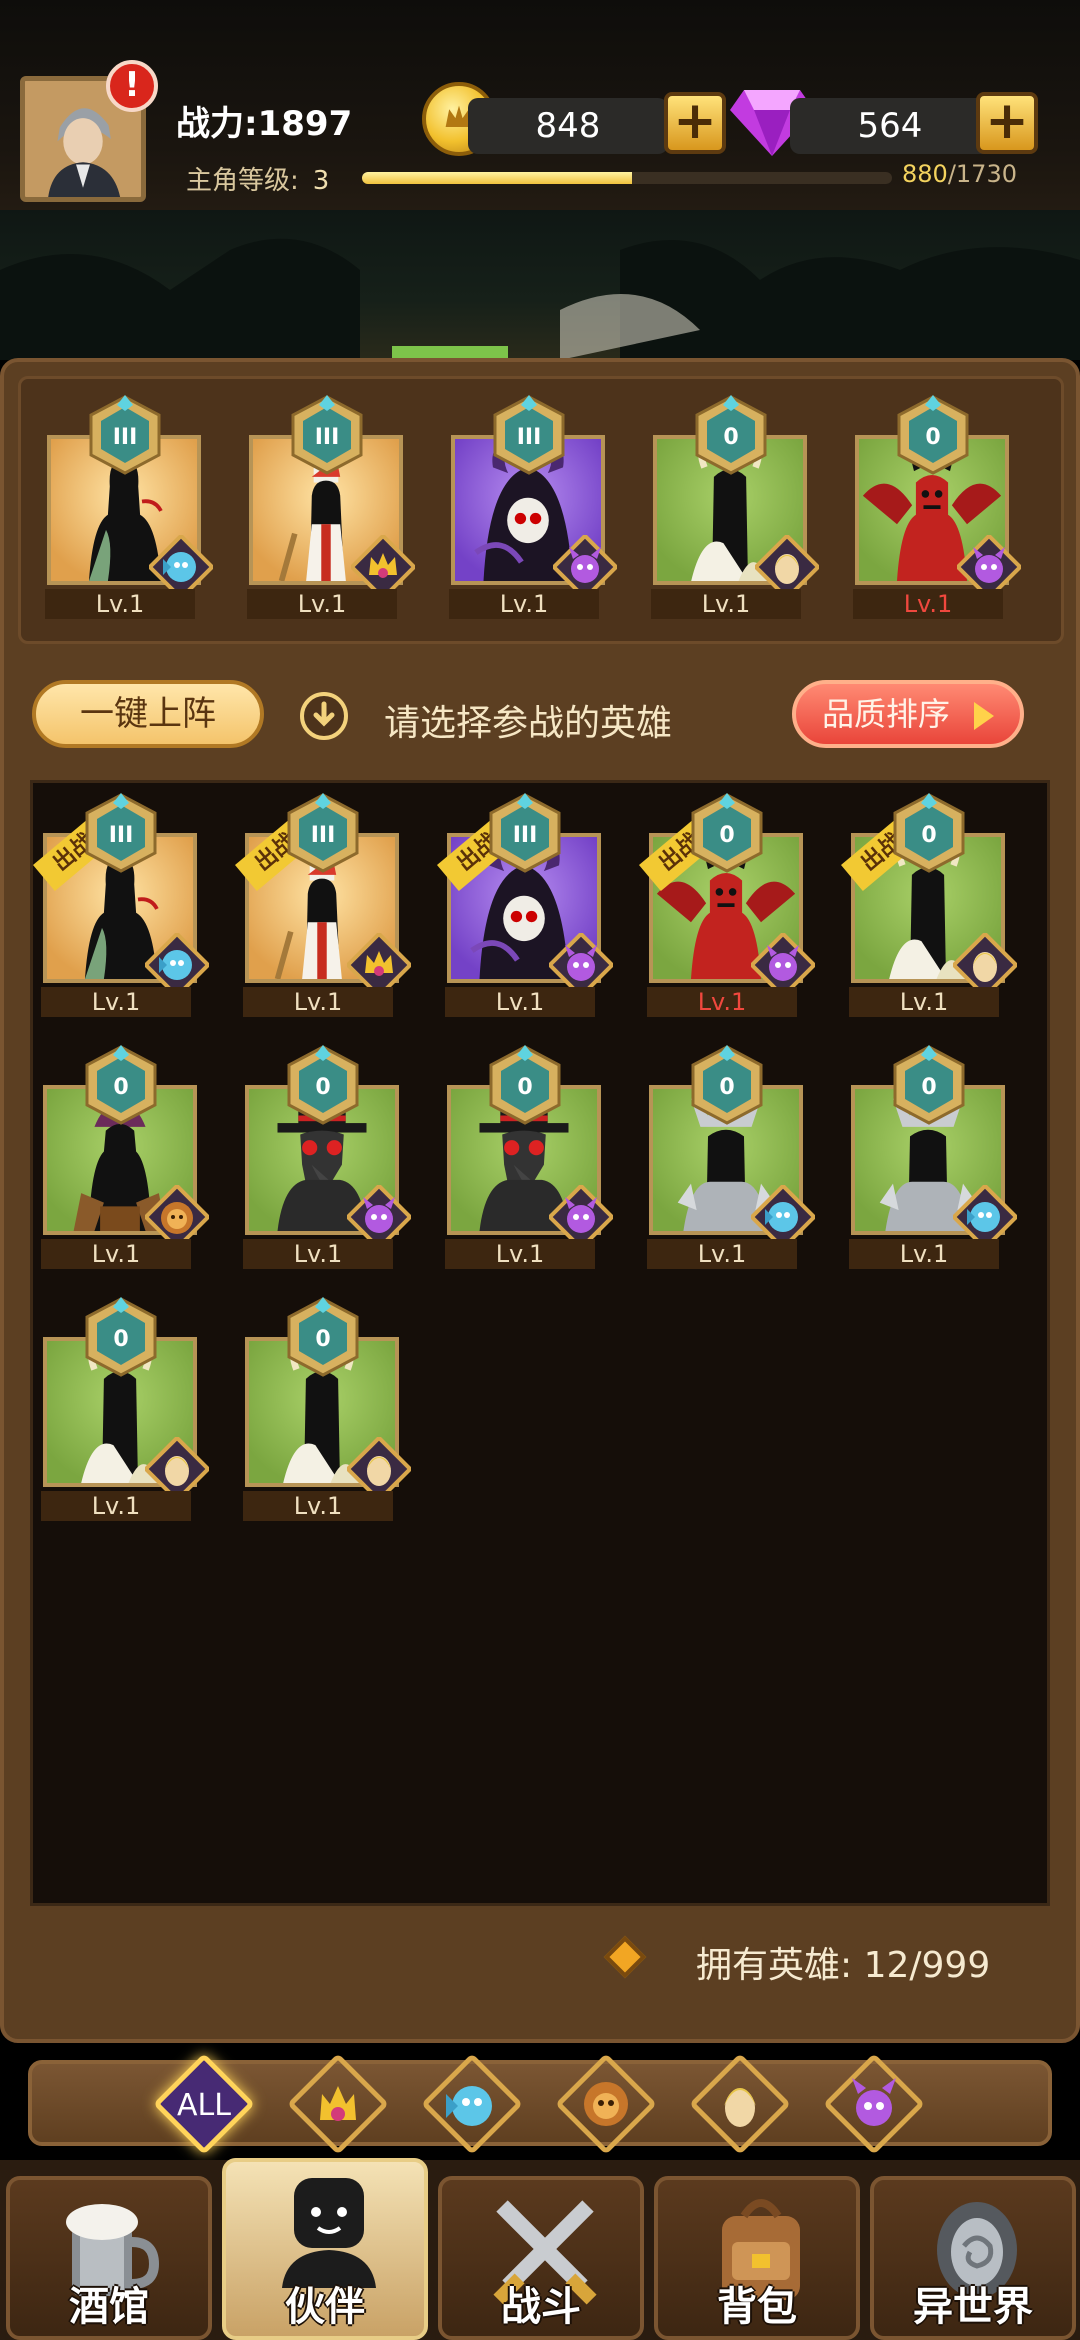 The height and width of the screenshot is (2340, 1080). What do you see at coordinates (982, 174) in the screenshot?
I see `xp-total: /1730` at bounding box center [982, 174].